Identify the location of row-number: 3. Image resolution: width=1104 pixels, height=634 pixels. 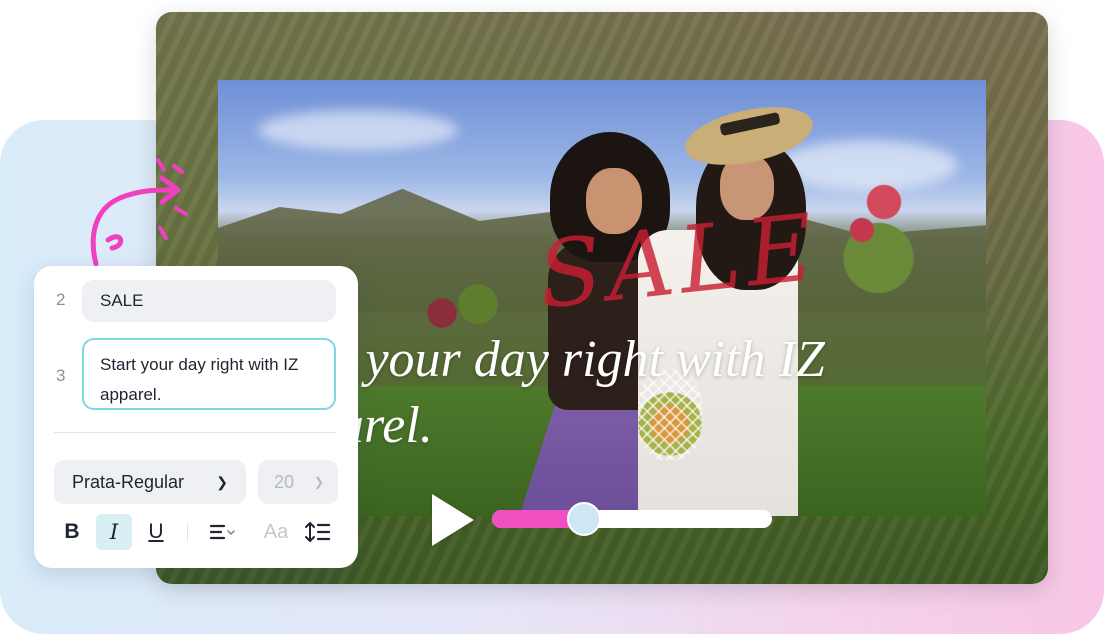
(61, 375).